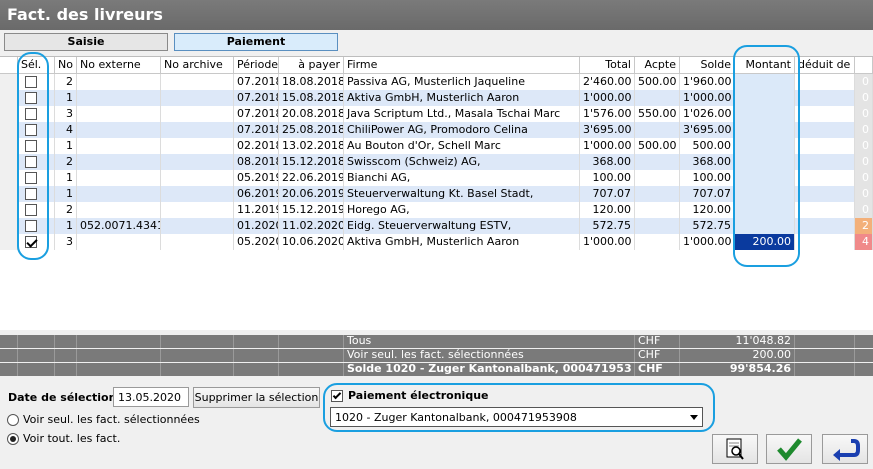 The height and width of the screenshot is (469, 873). Describe the element at coordinates (197, 65) in the screenshot. I see `col-header-no-archive: No archive` at that location.